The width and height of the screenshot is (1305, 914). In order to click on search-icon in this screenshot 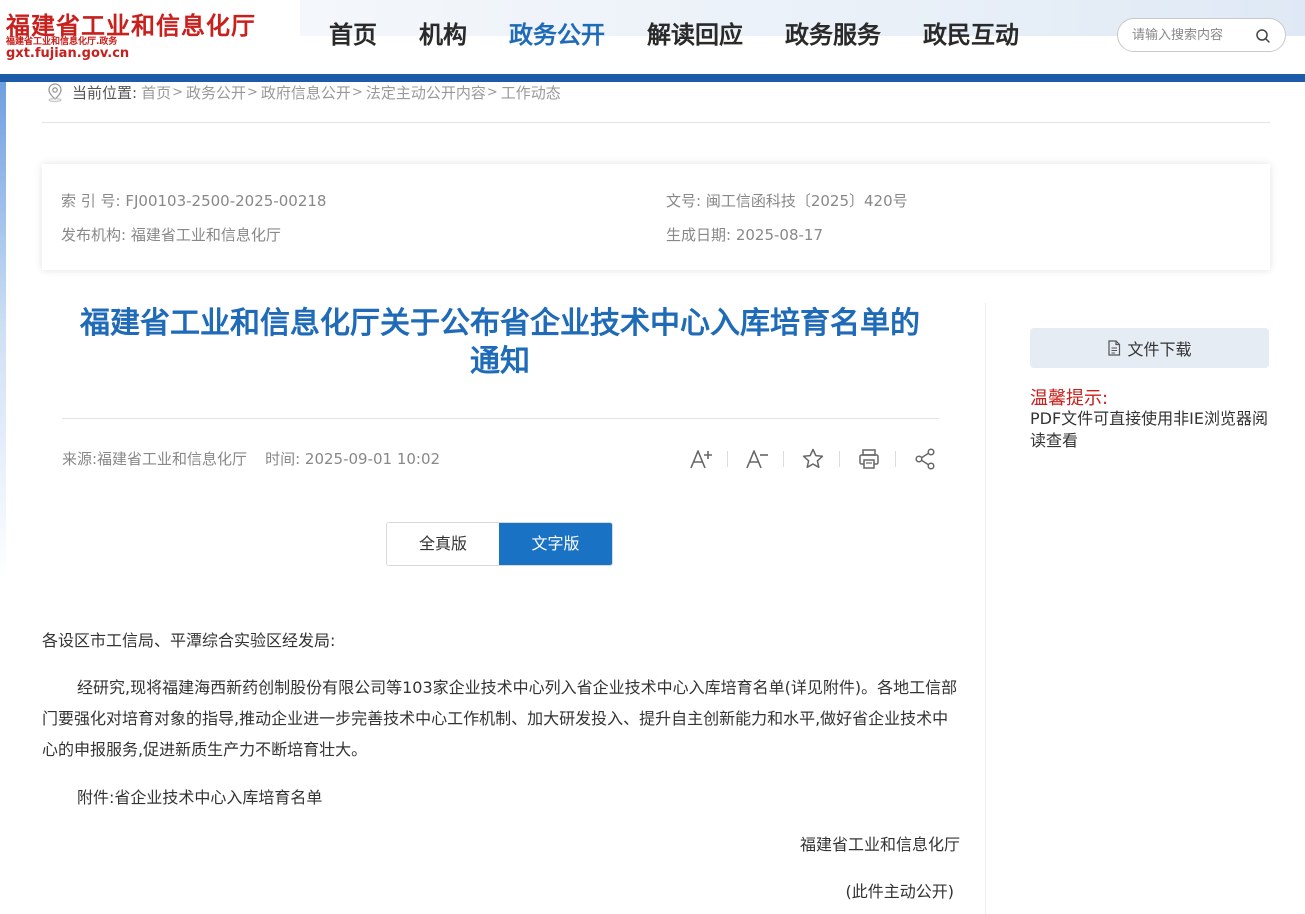, I will do `click(1263, 36)`.